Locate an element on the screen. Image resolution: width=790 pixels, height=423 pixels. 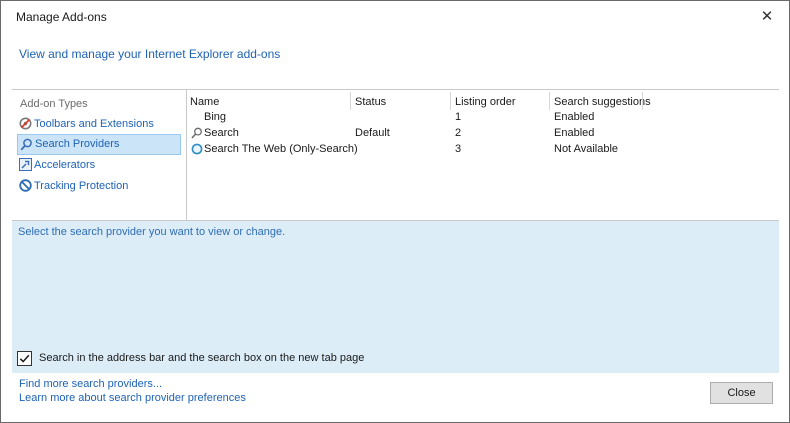
gear-block-icon is located at coordinates (25, 123).